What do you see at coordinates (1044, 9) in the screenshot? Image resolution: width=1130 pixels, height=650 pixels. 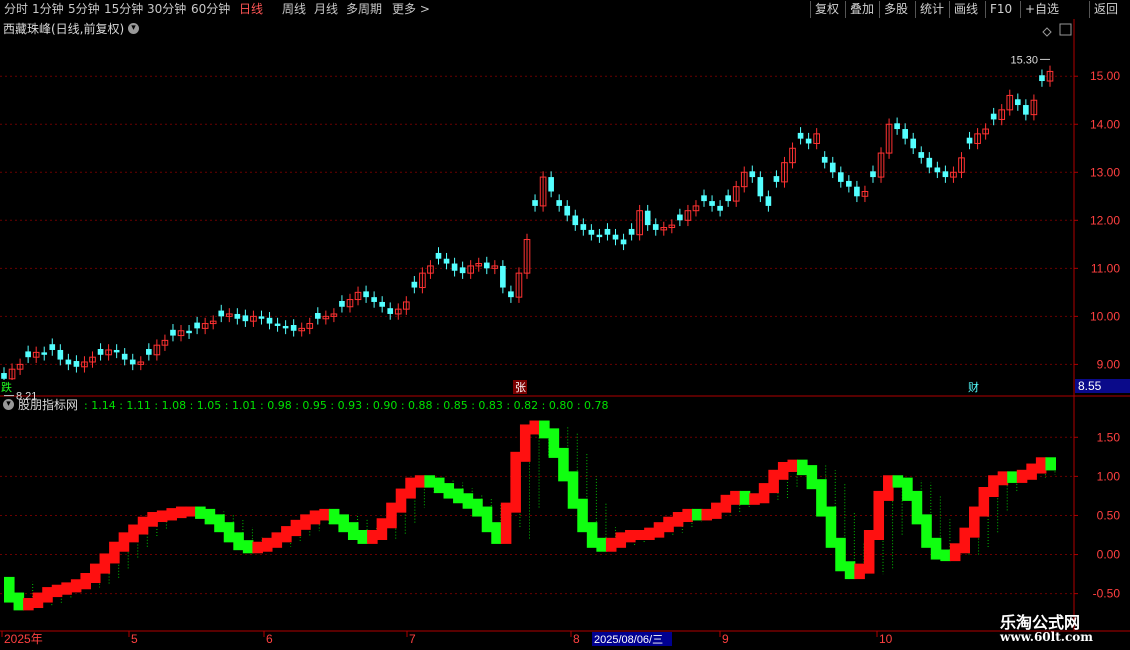 I see `toolbar-button-6: +自选` at bounding box center [1044, 9].